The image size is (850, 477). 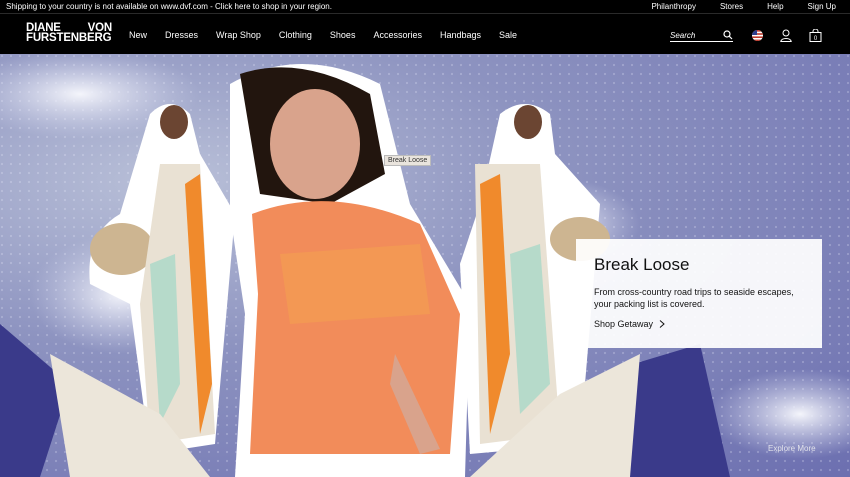 What do you see at coordinates (683, 35) in the screenshot?
I see `search-placeholder: Search` at bounding box center [683, 35].